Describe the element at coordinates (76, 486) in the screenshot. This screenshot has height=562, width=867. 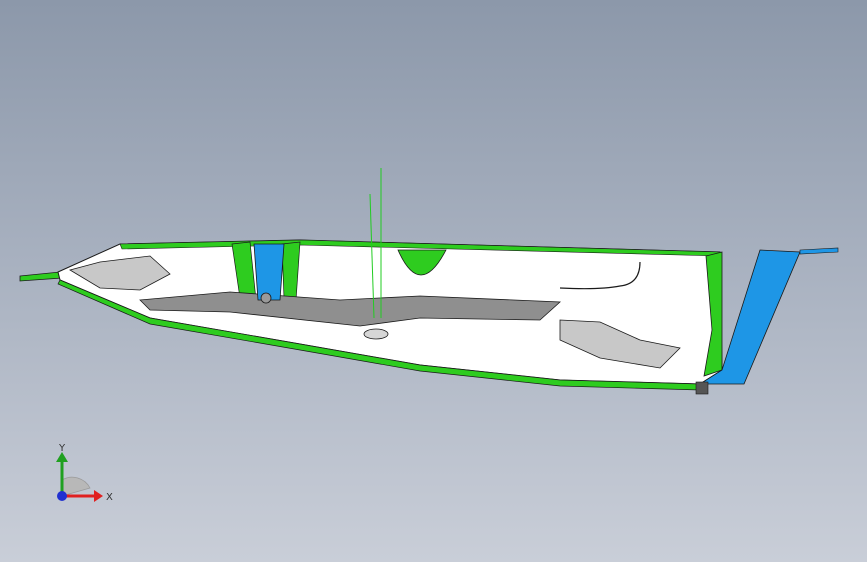
I see `triad-rotation-arc` at that location.